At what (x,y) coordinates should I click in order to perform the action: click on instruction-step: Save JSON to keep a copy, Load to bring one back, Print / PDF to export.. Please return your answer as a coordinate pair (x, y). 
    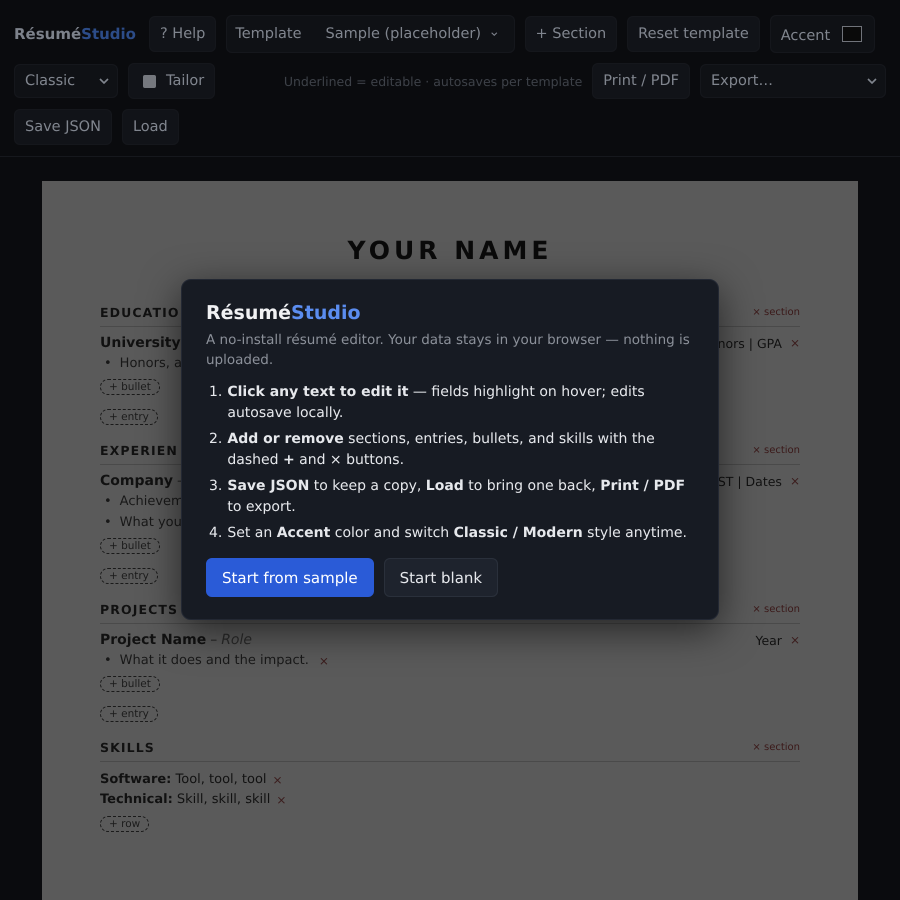
    Looking at the image, I should click on (460, 497).